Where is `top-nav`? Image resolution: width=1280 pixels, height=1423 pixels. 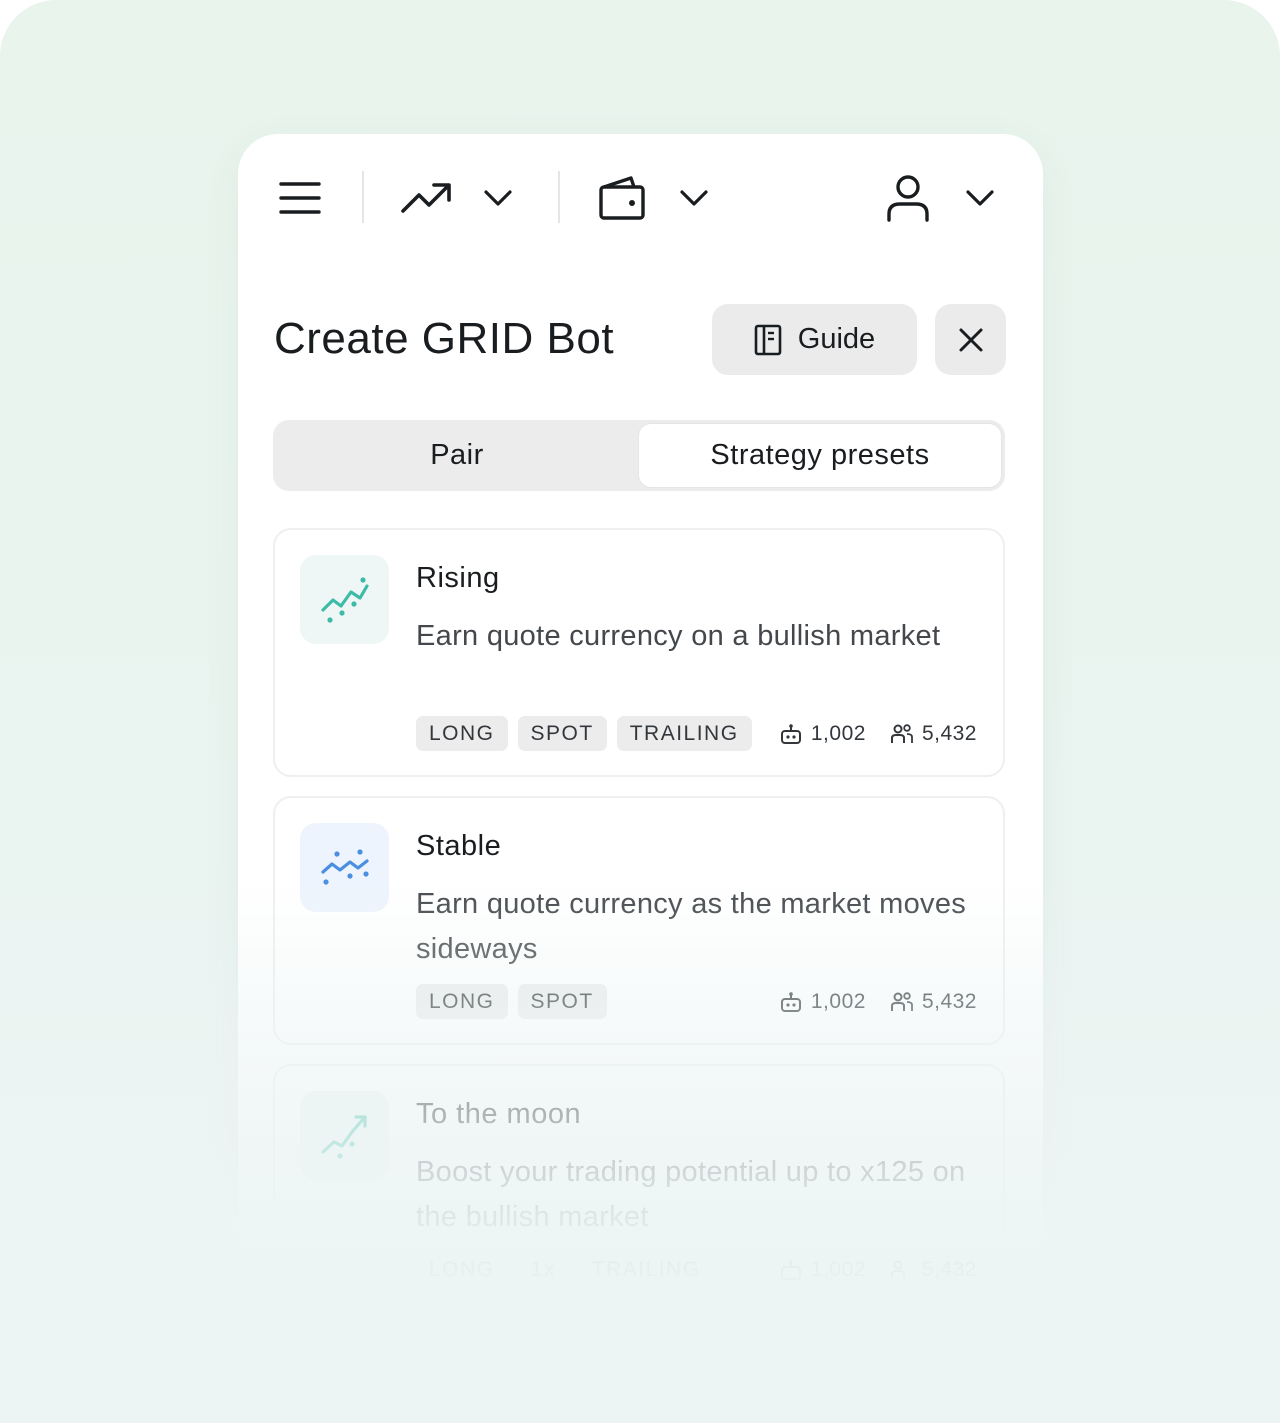 top-nav is located at coordinates (640, 199).